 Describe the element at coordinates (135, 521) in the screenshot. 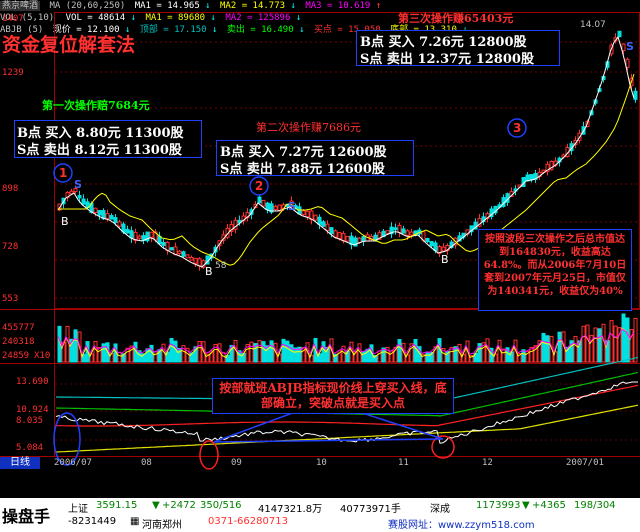

I see `location-icon: ▦` at that location.